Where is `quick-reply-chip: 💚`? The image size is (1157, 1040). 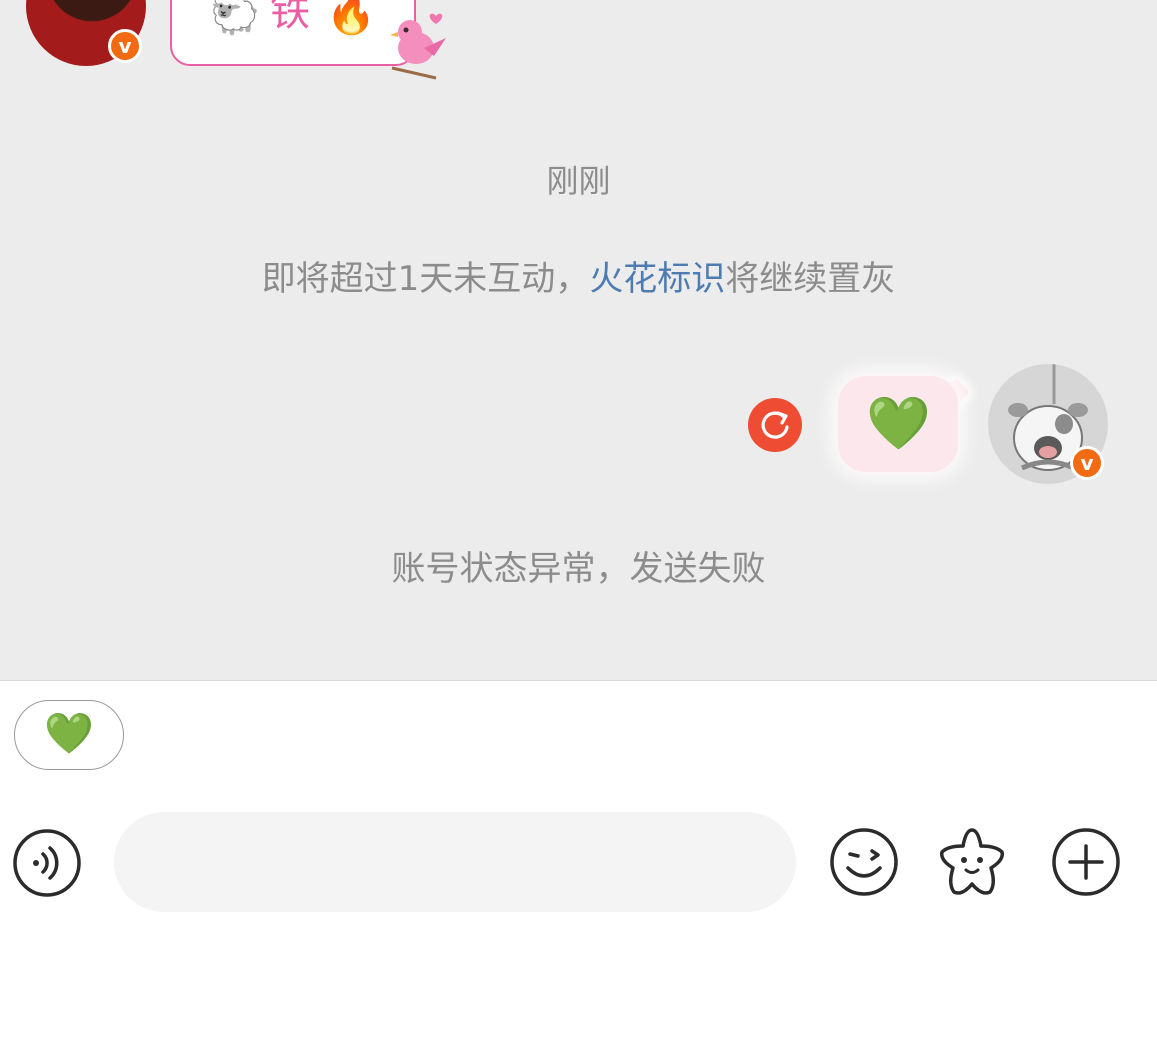
quick-reply-chip: 💚 is located at coordinates (69, 735).